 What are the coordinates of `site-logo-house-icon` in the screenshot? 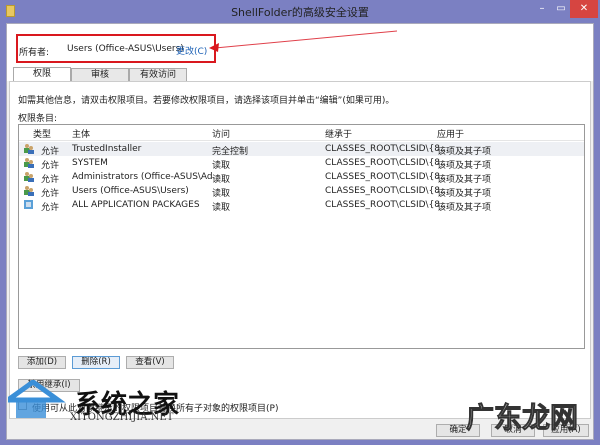 It's located at (34, 400).